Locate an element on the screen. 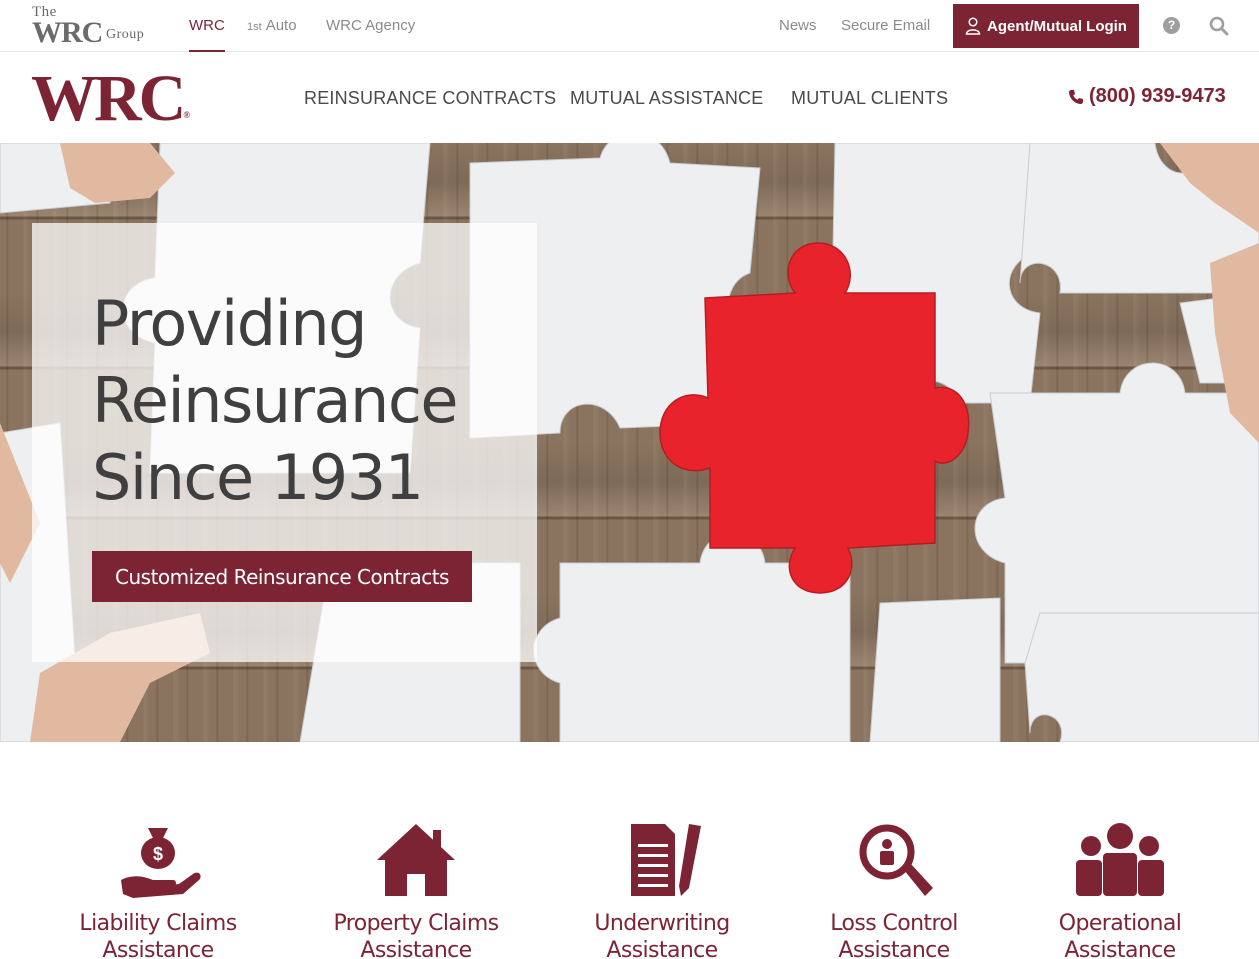  hero-title-line-1: Providing is located at coordinates (230, 323).